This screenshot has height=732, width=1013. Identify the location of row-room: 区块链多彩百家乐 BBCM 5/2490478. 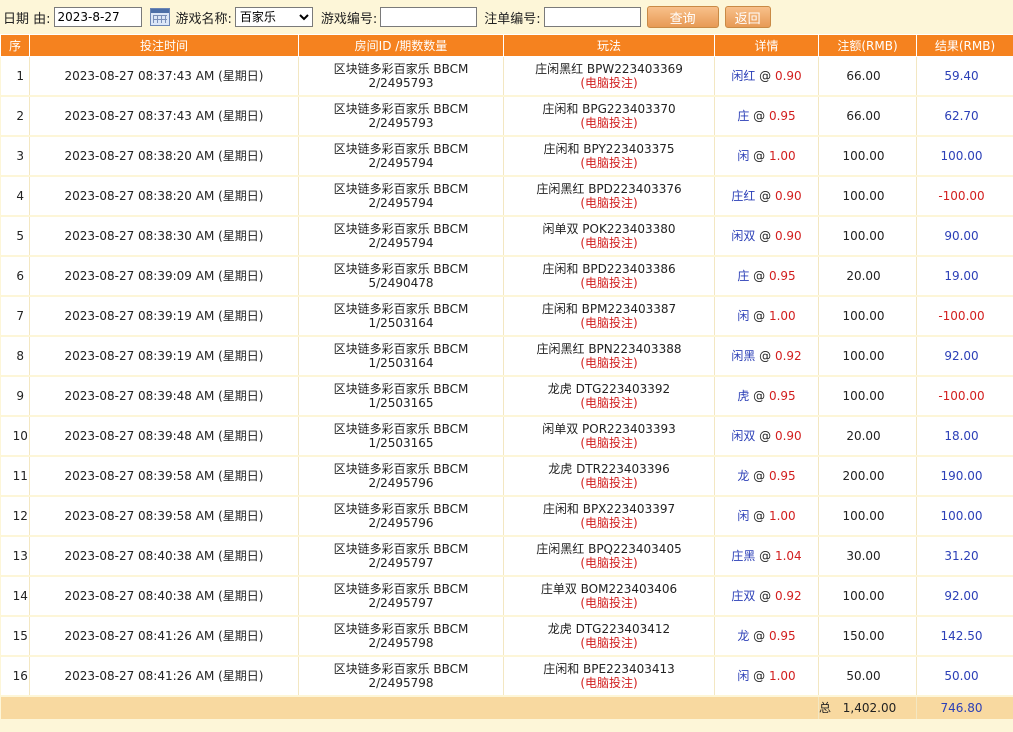
(401, 276).